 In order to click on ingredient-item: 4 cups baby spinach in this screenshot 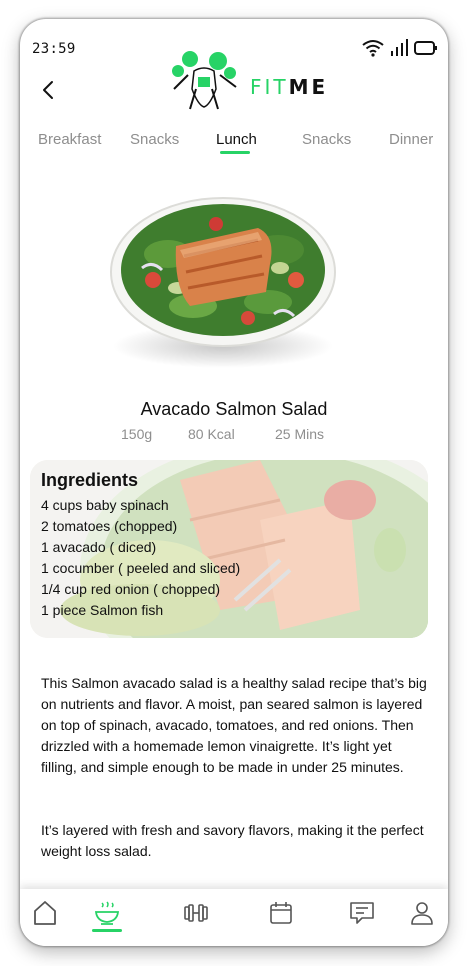, I will do `click(105, 505)`.